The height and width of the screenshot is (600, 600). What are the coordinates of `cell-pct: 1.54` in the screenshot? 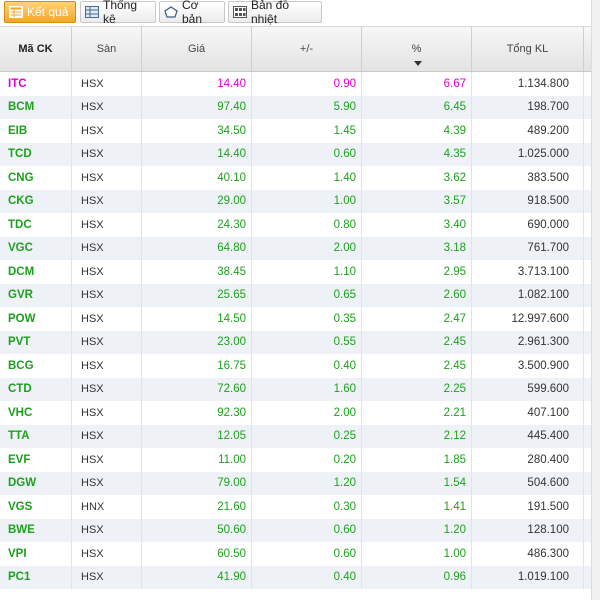 It's located at (417, 483).